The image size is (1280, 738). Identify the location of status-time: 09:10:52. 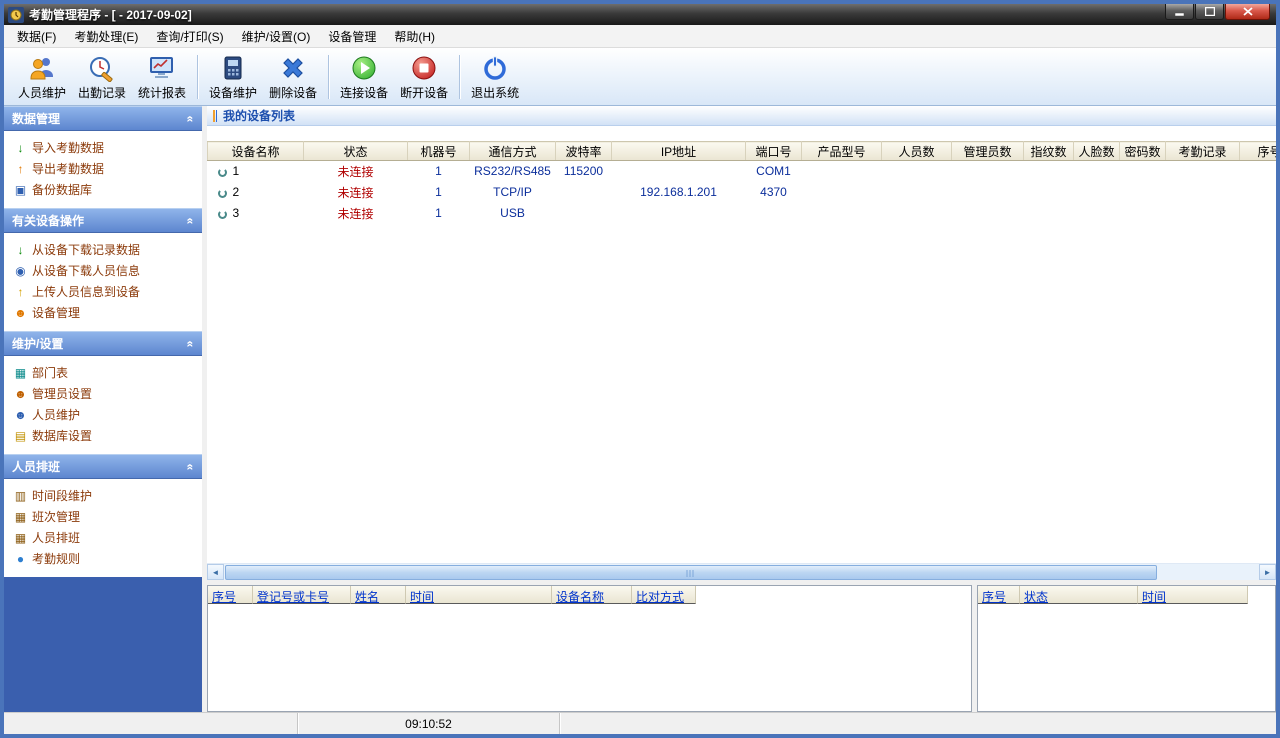
(428, 723).